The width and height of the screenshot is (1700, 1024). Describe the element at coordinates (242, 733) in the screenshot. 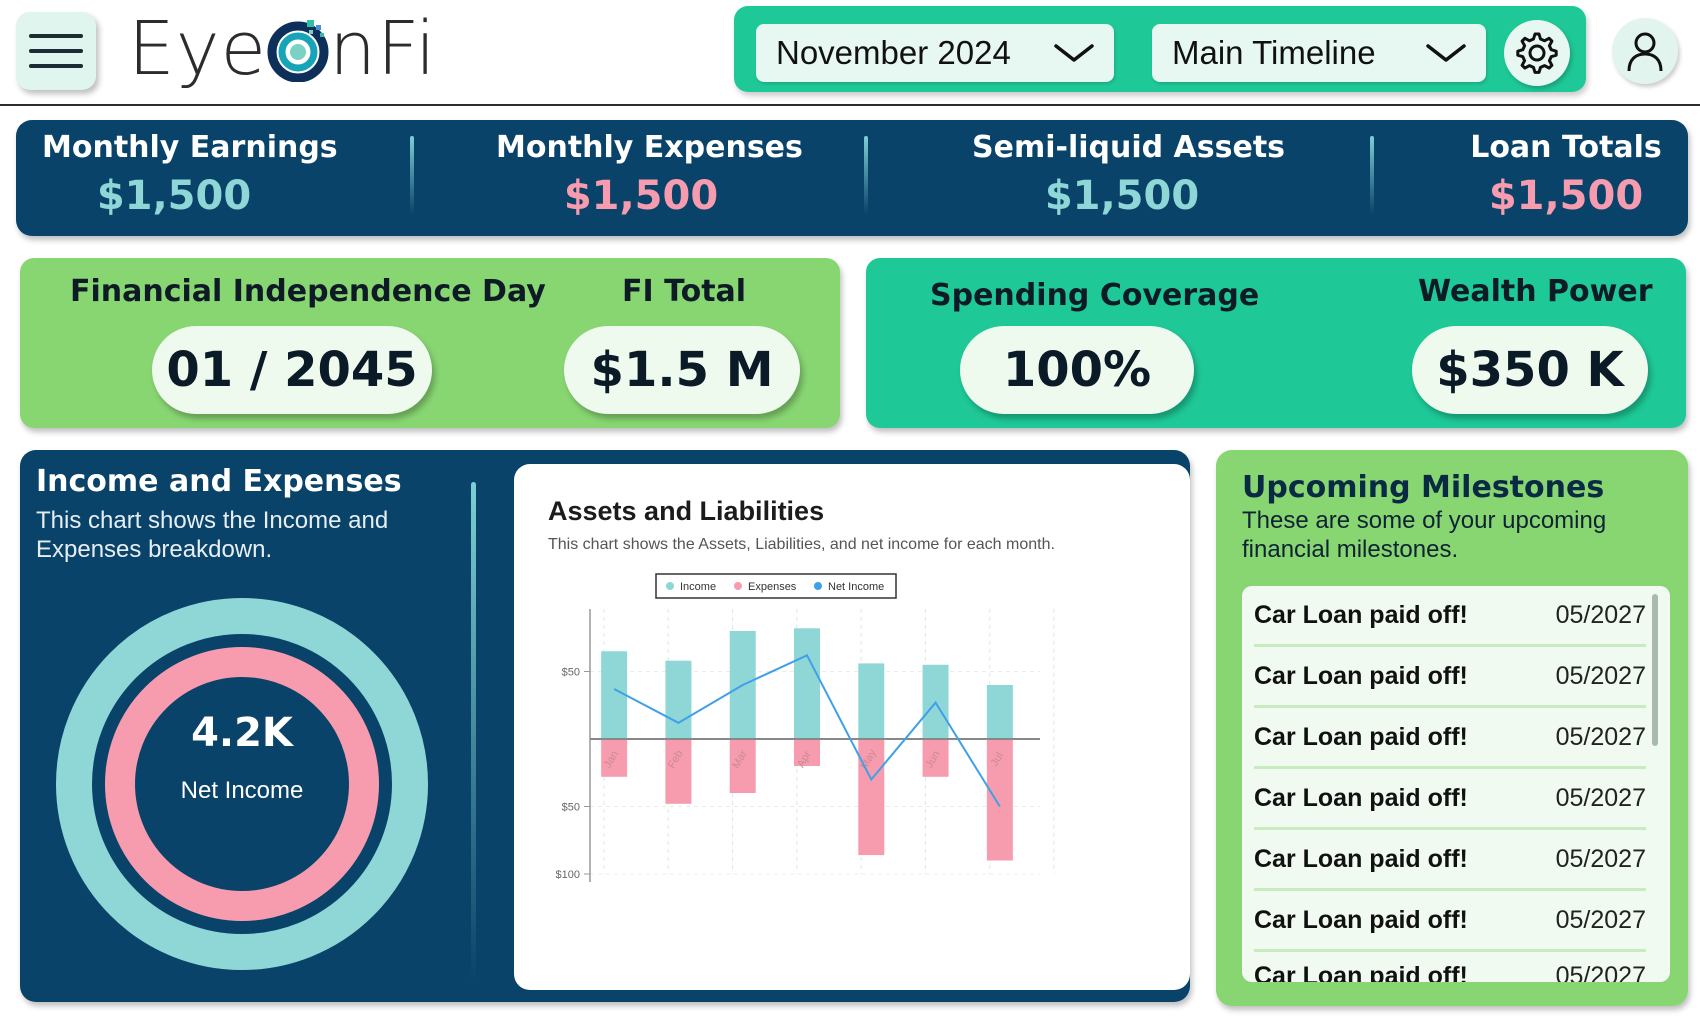

I see `net-income-value: 4.2K` at that location.